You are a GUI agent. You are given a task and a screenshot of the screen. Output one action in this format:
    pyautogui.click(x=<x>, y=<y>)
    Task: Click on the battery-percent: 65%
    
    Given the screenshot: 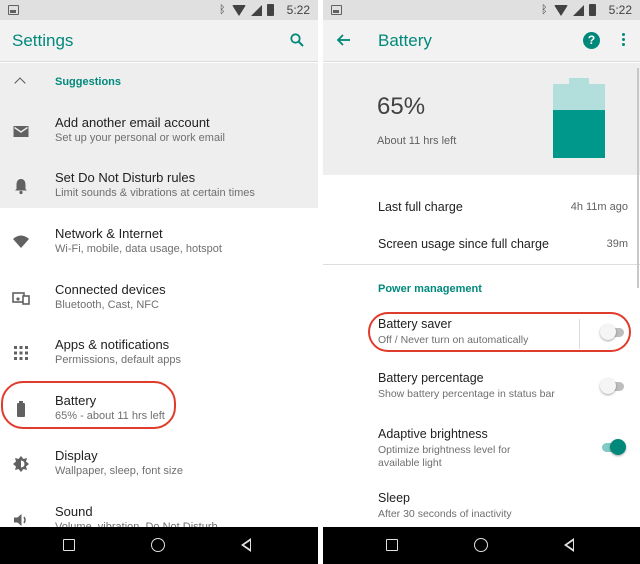 What is the action you would take?
    pyautogui.click(x=401, y=106)
    